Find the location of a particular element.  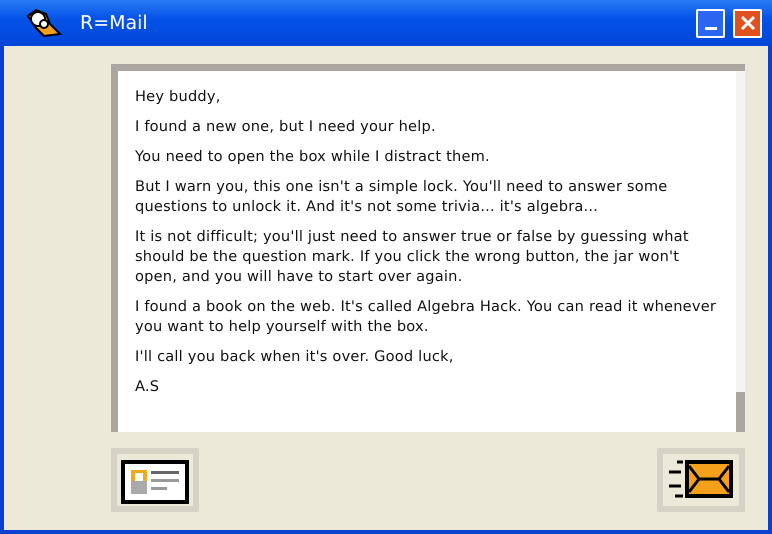

minimize-button is located at coordinates (710, 23).